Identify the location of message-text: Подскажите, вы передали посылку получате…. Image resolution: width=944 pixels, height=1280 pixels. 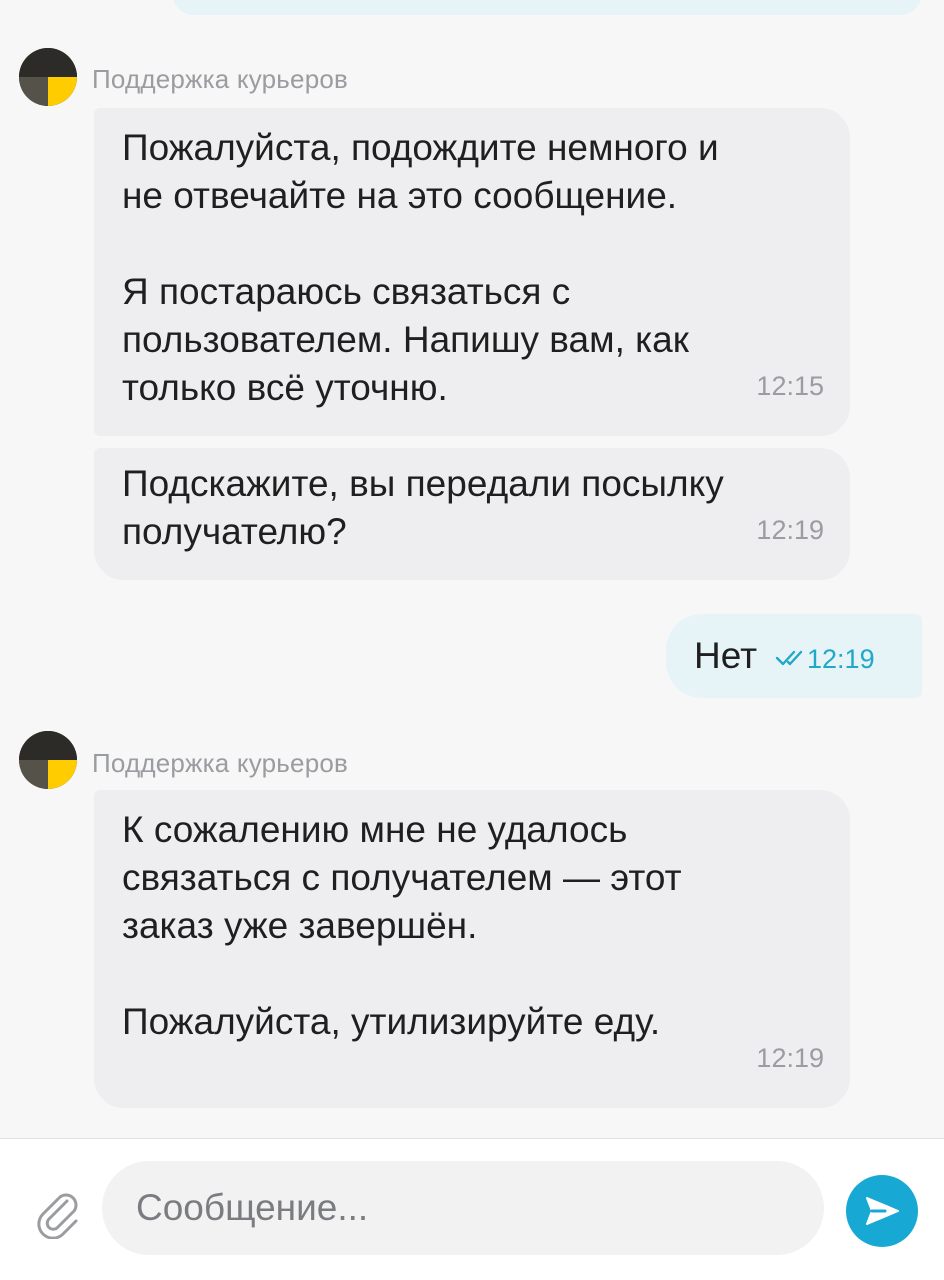
(423, 507).